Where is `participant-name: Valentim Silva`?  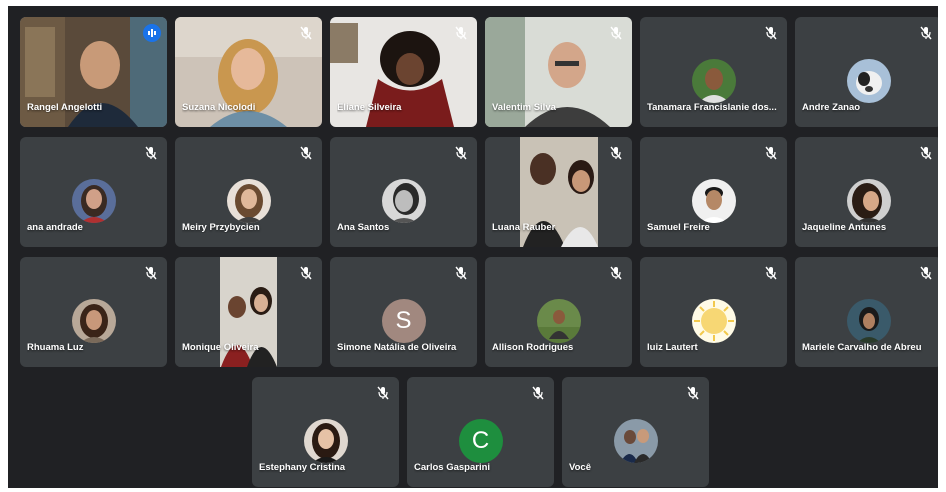
participant-name: Valentim Silva is located at coordinates (524, 107).